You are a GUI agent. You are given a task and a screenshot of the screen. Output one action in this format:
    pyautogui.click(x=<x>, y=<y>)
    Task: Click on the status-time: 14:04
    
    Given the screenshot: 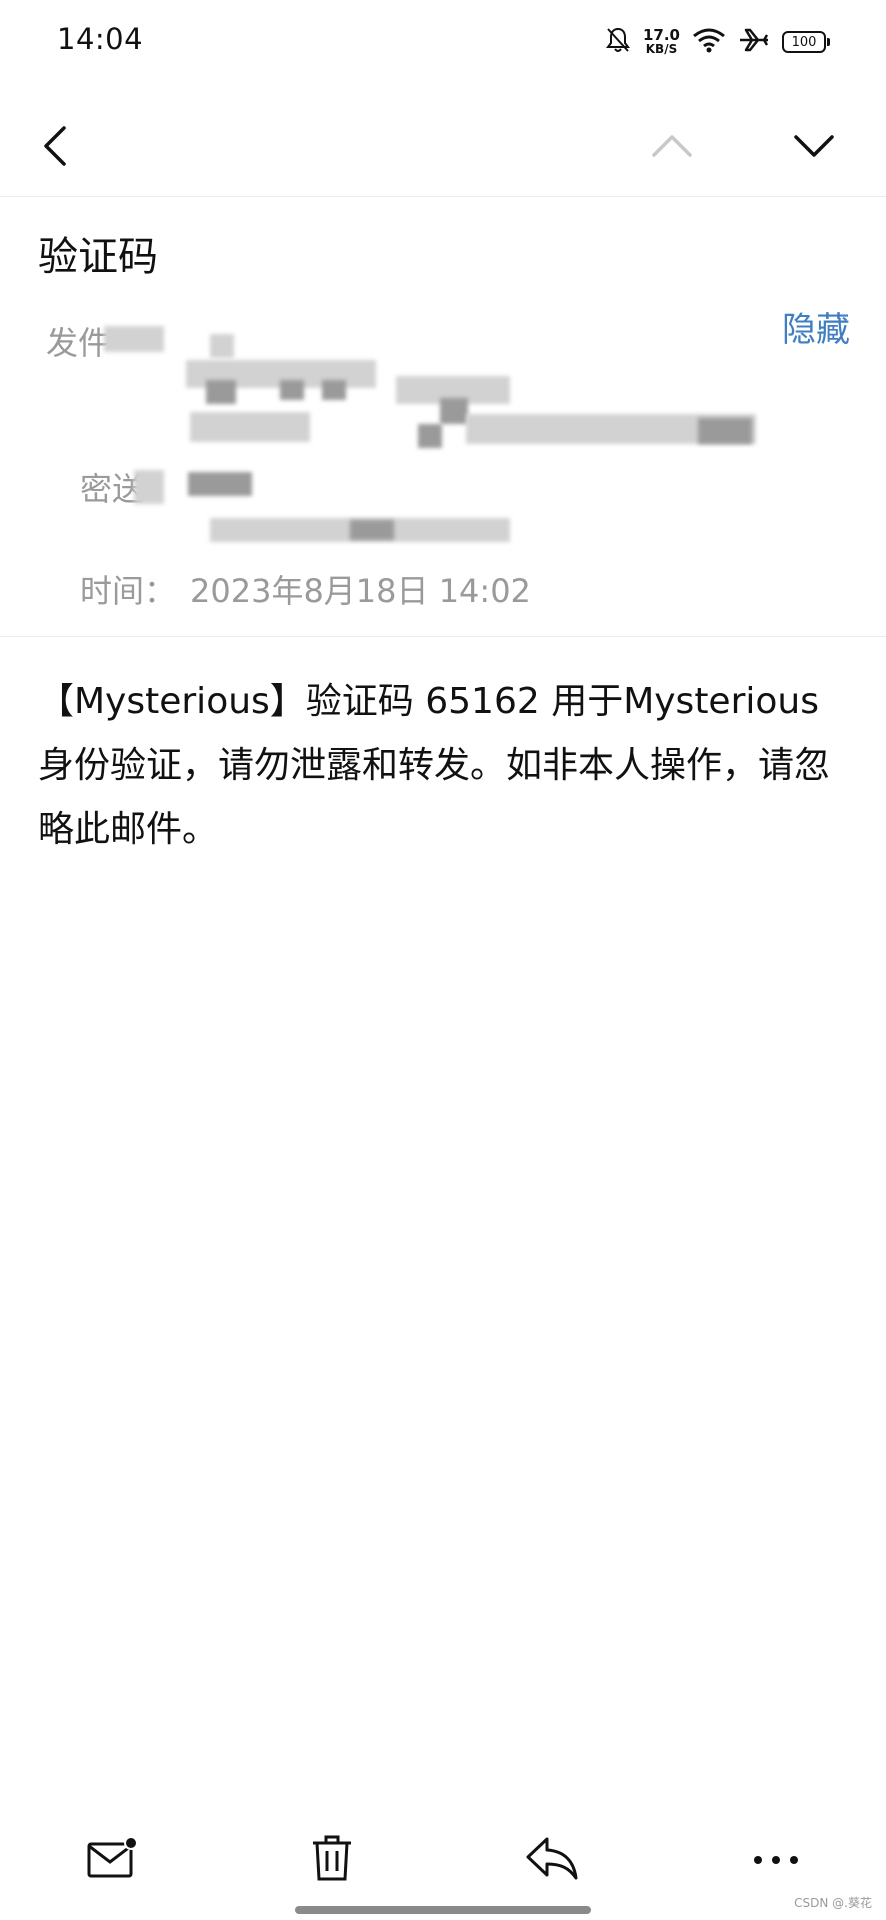 What is the action you would take?
    pyautogui.click(x=100, y=39)
    